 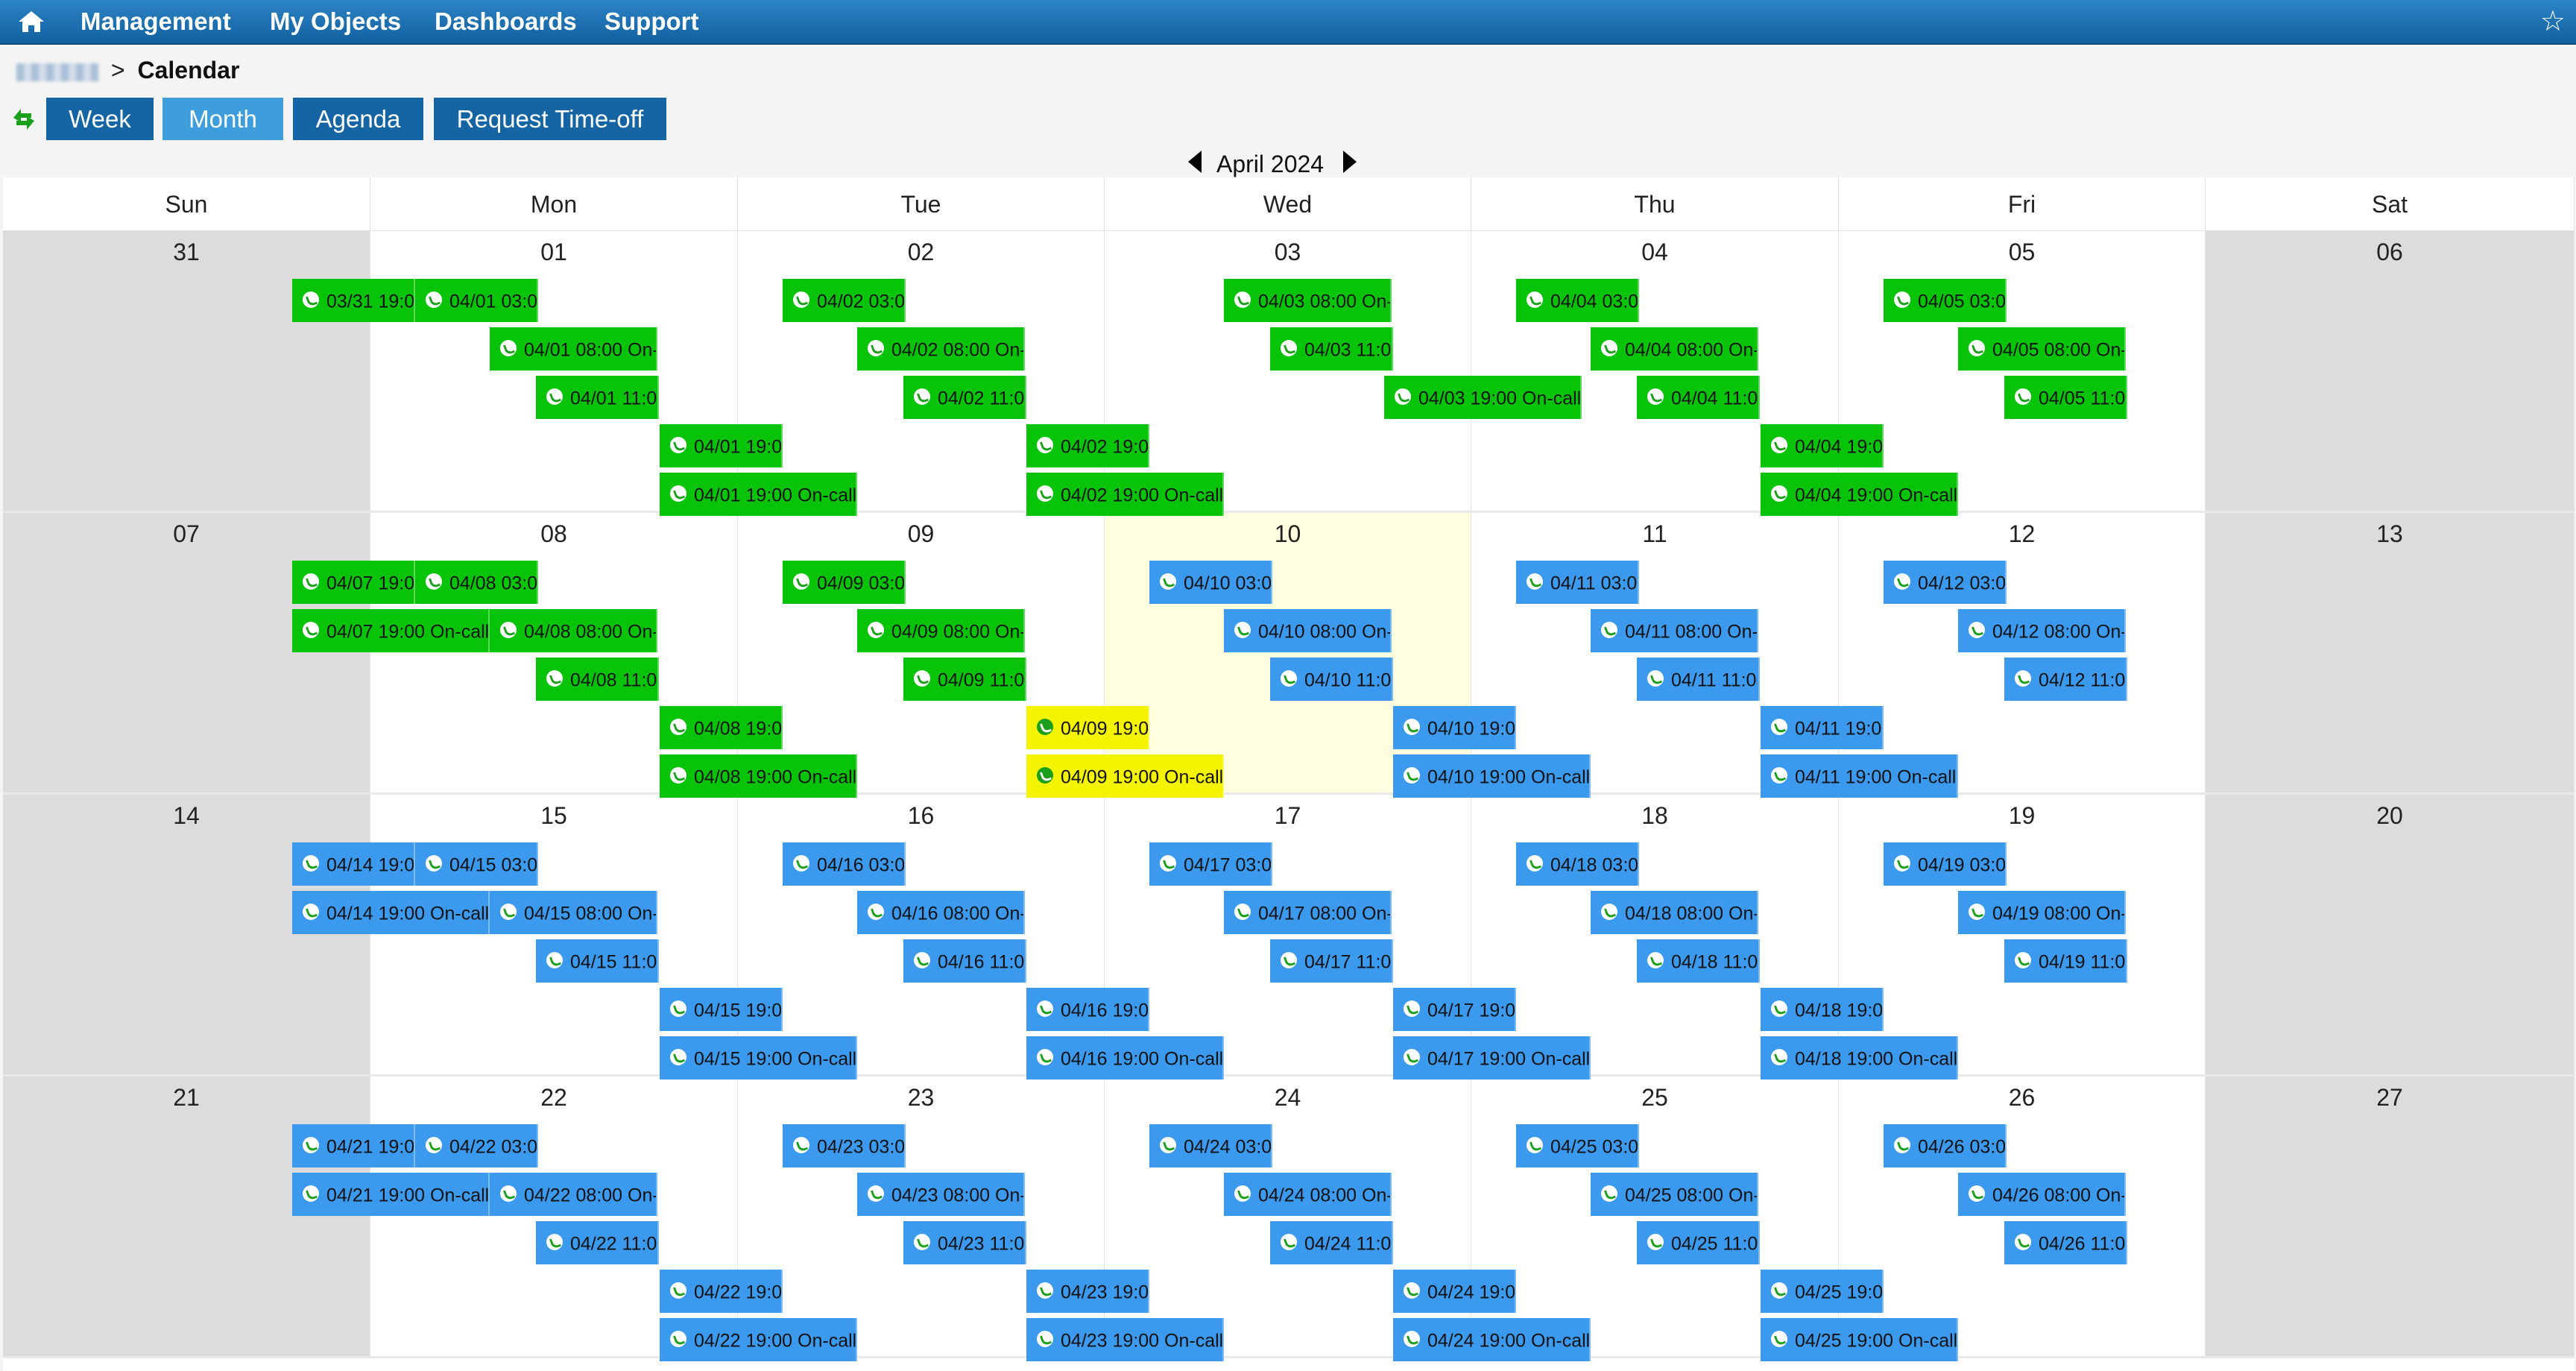 What do you see at coordinates (844, 864) in the screenshot?
I see `calendar-event: 04/16 03:0` at bounding box center [844, 864].